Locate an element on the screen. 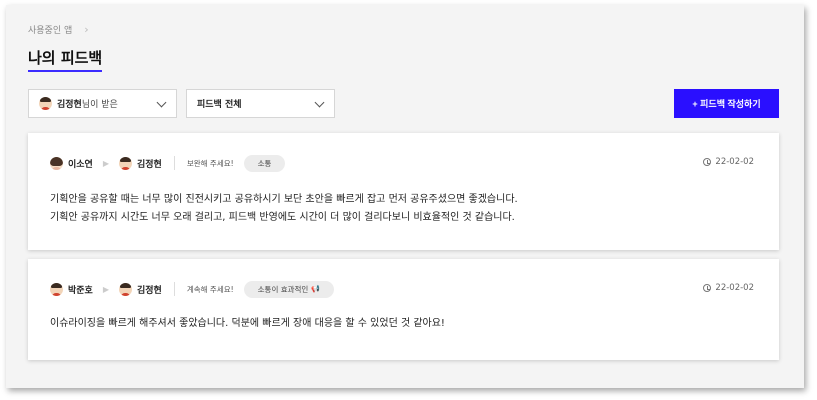  feedback-card-header: 이소연 ▶ 김정현 보완해 주세요! 소통 is located at coordinates (168, 163).